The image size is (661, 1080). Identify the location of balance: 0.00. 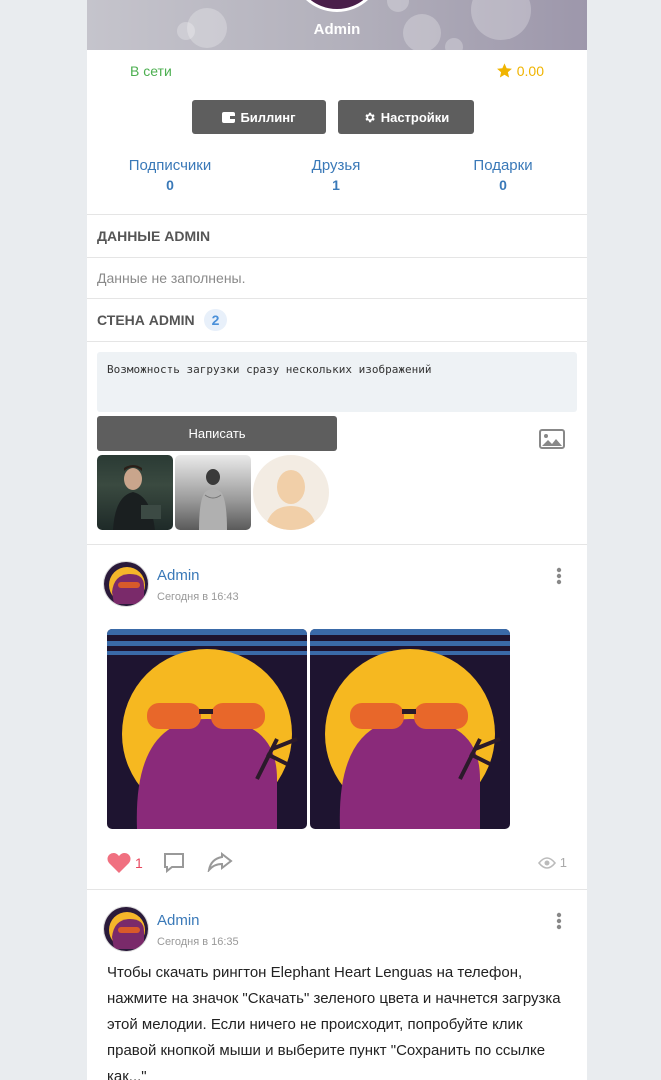
(520, 70).